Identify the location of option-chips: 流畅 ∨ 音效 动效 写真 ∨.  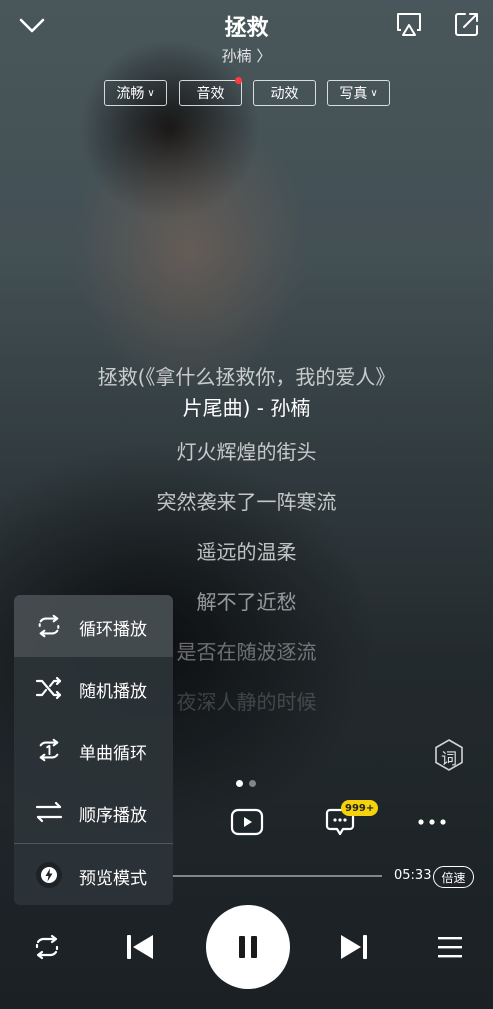
(246, 91).